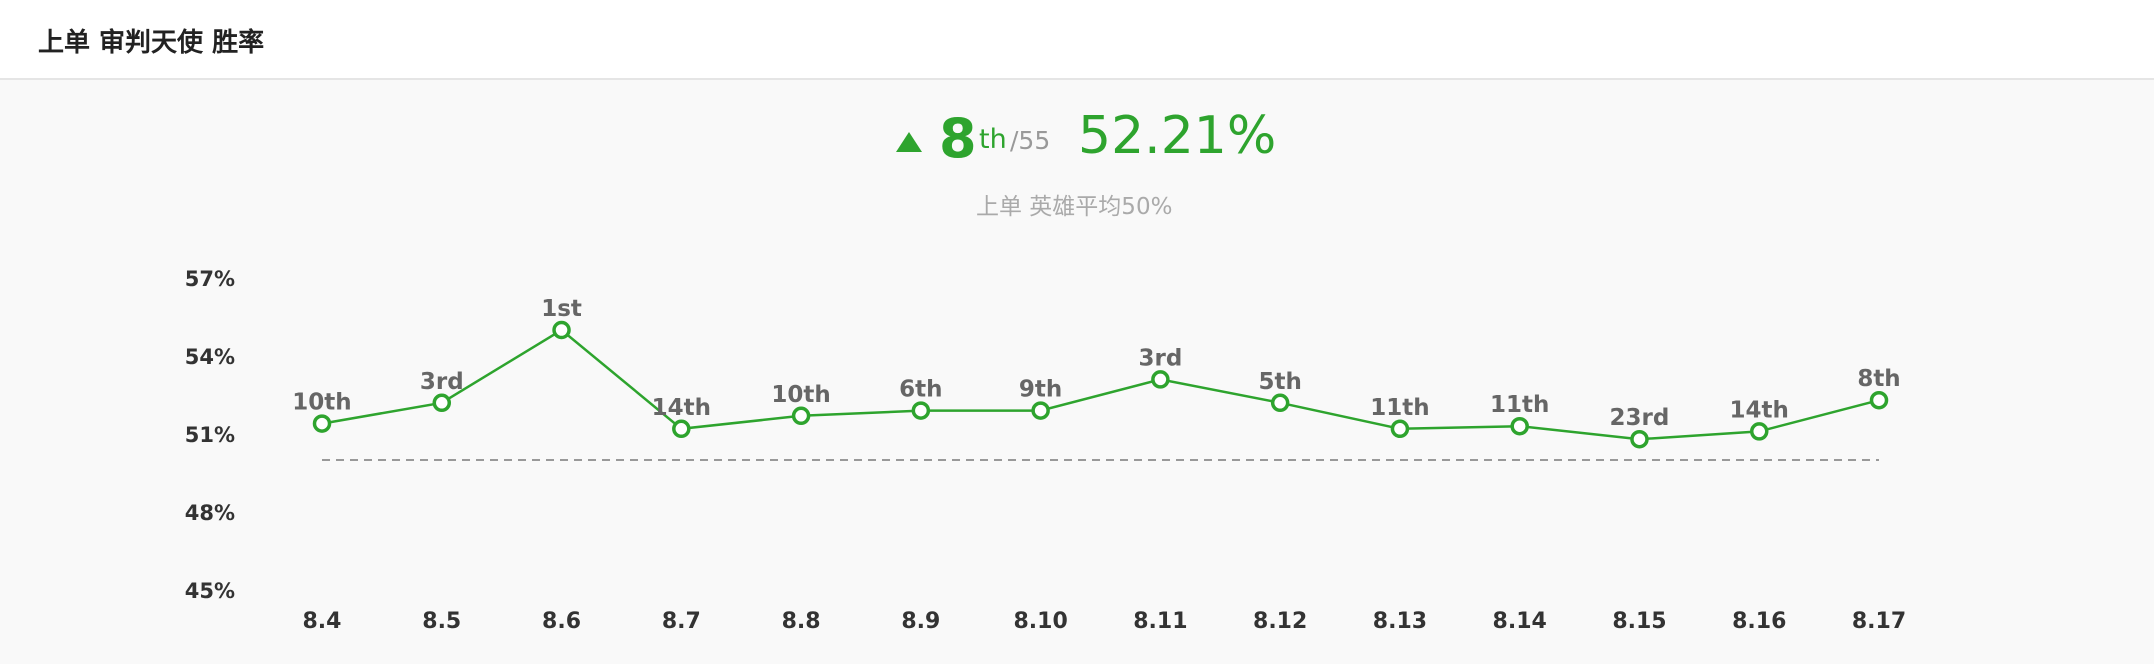 This screenshot has height=664, width=2154. What do you see at coordinates (801, 621) in the screenshot?
I see `x-tick-label: 8.8` at bounding box center [801, 621].